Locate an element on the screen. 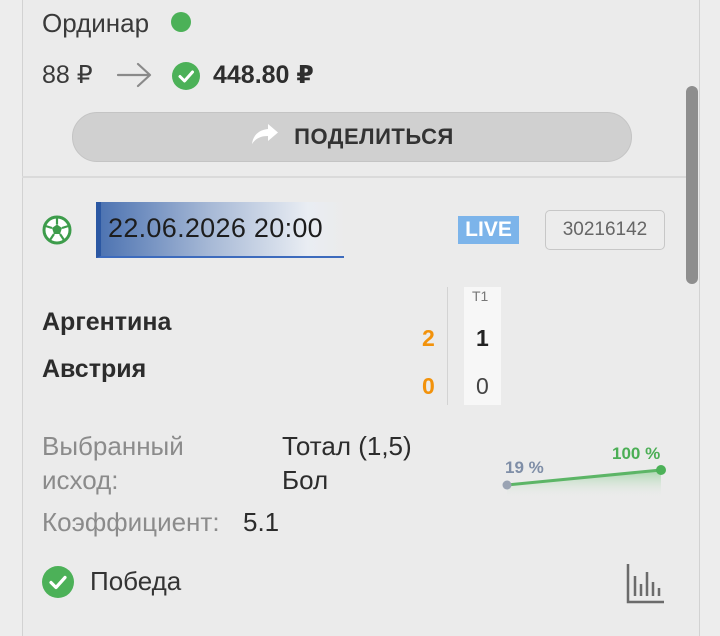 This screenshot has width=720, height=636. share-button: ПОДЕЛИТЬСЯ is located at coordinates (352, 137).